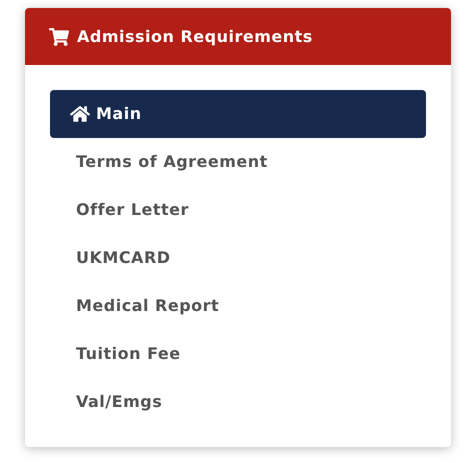 Image resolution: width=468 pixels, height=463 pixels. Describe the element at coordinates (238, 114) in the screenshot. I see `menu-item: Main` at that location.